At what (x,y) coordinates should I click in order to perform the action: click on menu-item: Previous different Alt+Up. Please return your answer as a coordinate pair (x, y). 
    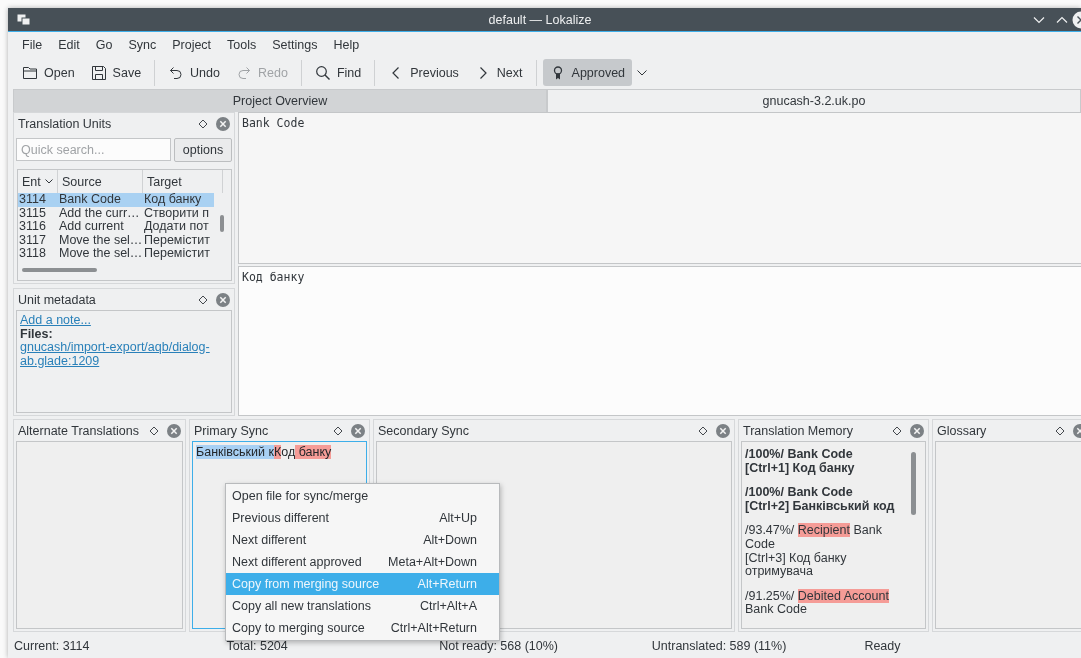
    Looking at the image, I should click on (362, 518).